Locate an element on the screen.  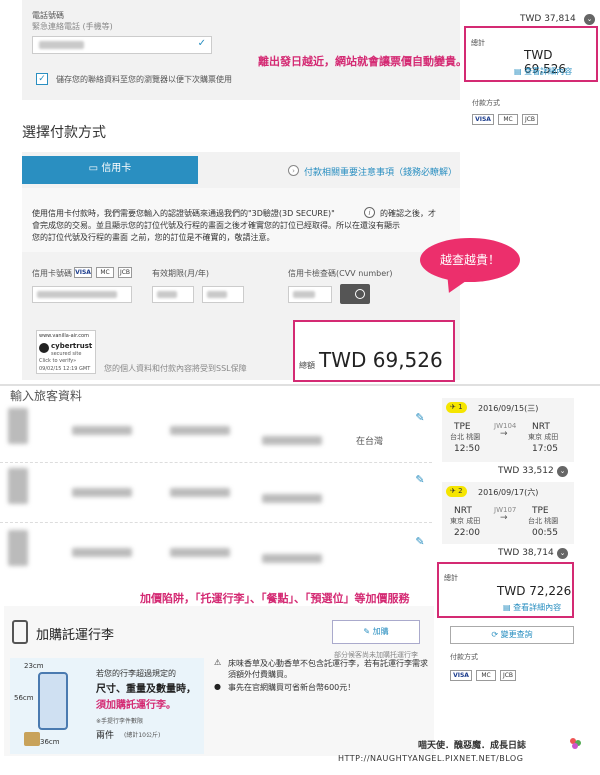
plane-icon: ✈ 2 is located at coordinates (456, 491).